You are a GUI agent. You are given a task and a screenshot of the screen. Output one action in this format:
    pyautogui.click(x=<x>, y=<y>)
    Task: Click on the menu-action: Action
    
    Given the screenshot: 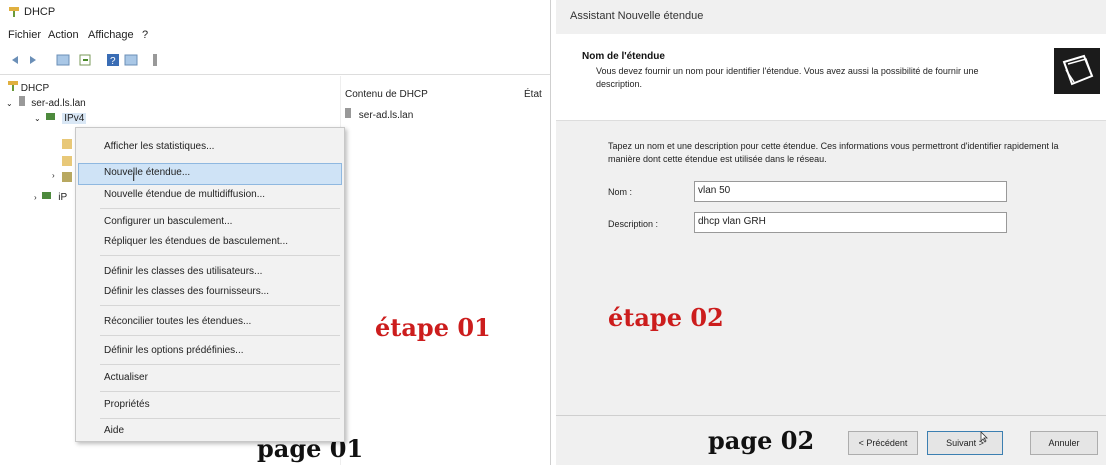 What is the action you would take?
    pyautogui.click(x=63, y=35)
    